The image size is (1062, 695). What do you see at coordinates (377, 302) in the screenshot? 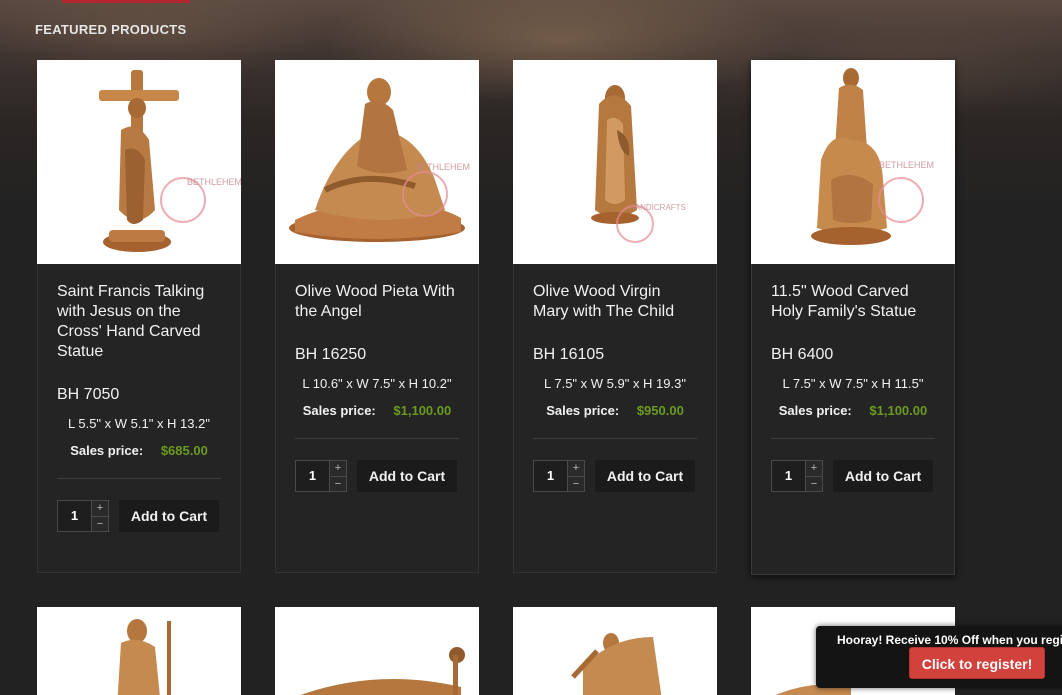
I see `product-name: Olive Wood Pieta With the Angel` at bounding box center [377, 302].